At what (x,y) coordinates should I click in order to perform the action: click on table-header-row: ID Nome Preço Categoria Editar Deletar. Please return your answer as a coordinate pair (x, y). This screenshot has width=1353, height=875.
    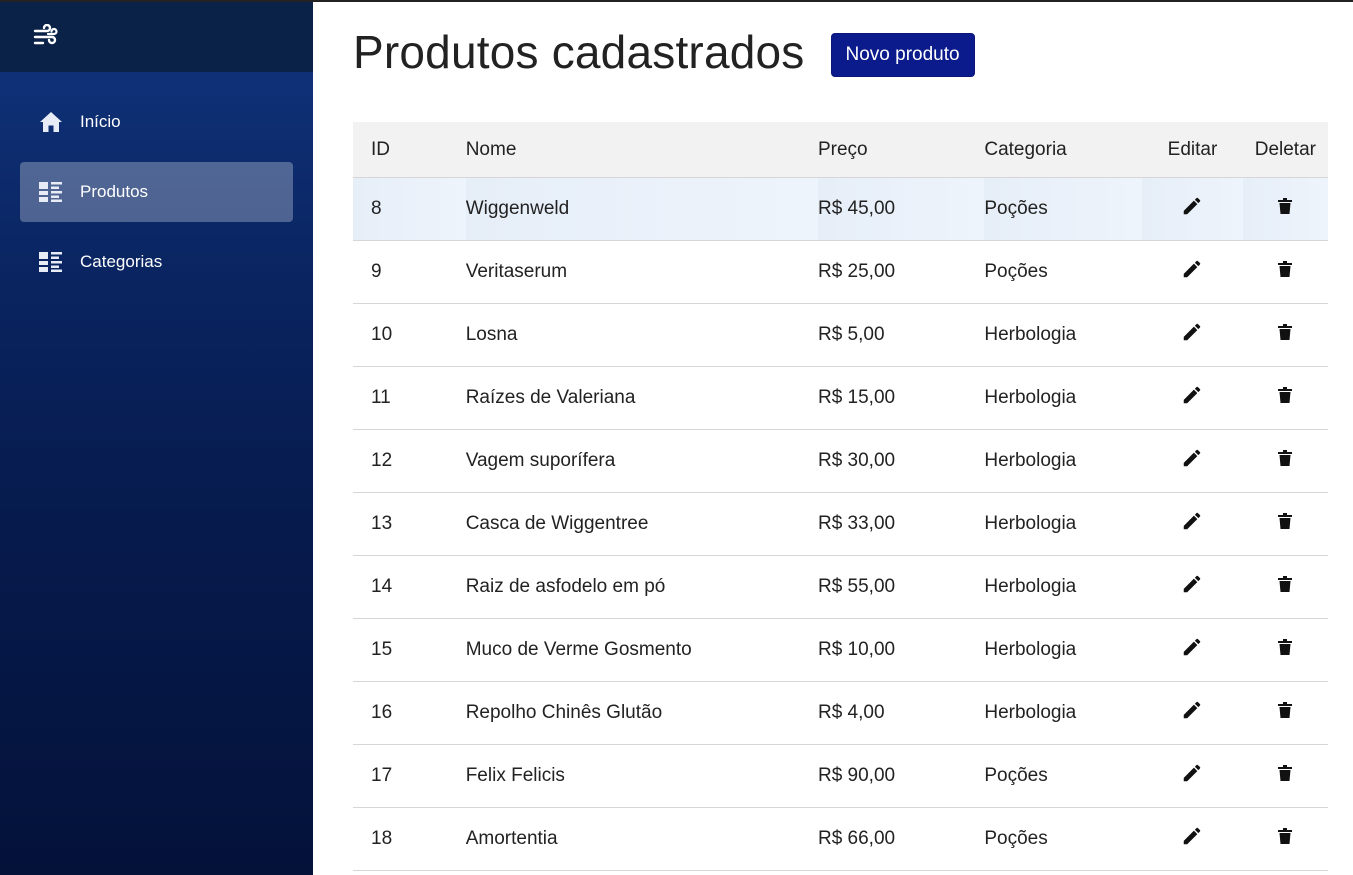
    Looking at the image, I should click on (840, 150).